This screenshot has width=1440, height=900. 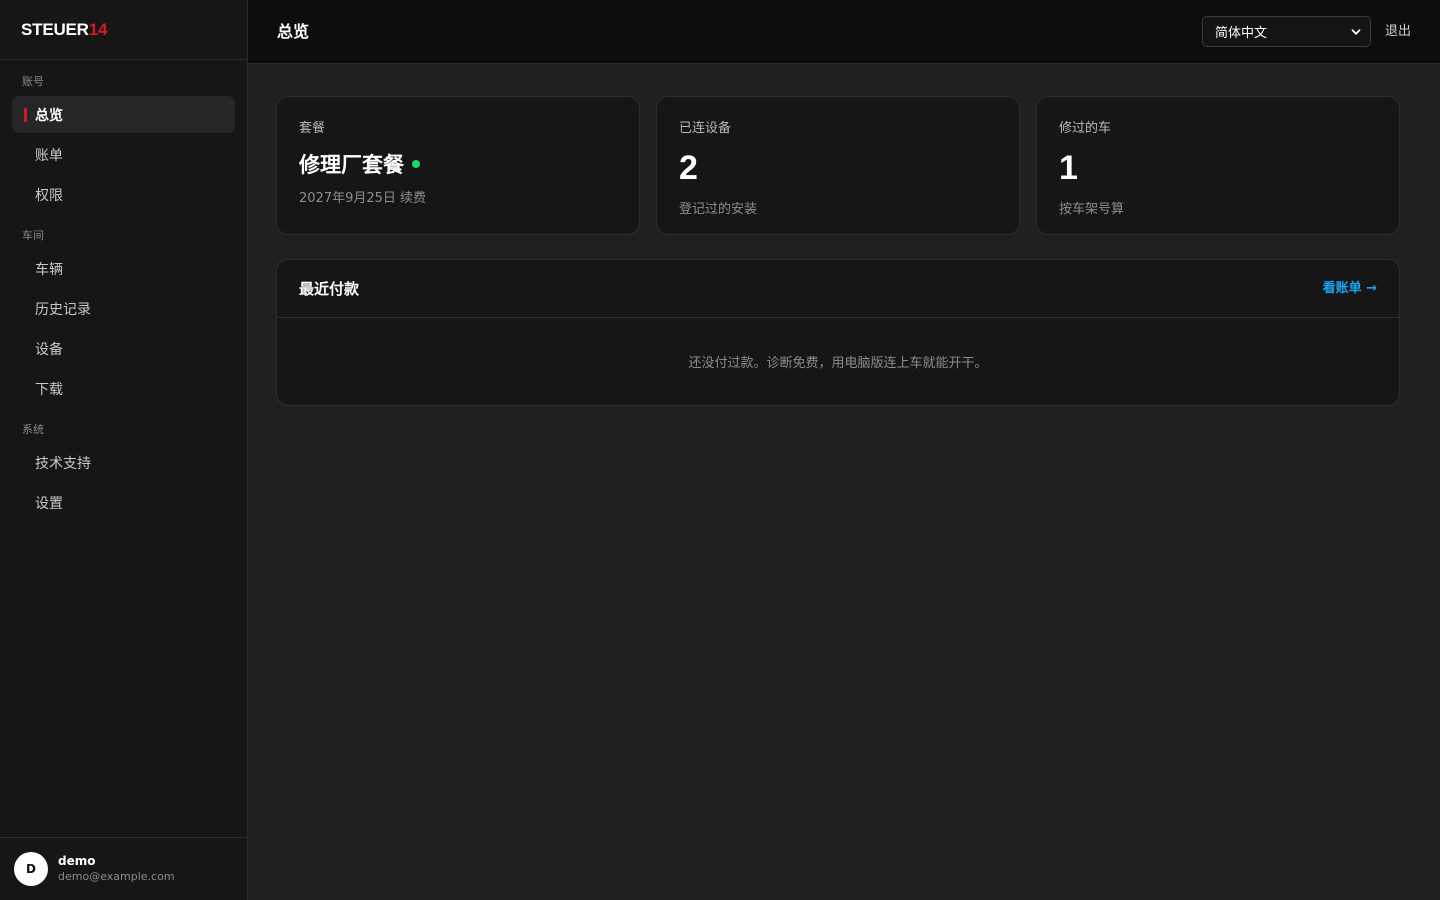 What do you see at coordinates (55, 29) in the screenshot?
I see `brand-name: STEUER` at bounding box center [55, 29].